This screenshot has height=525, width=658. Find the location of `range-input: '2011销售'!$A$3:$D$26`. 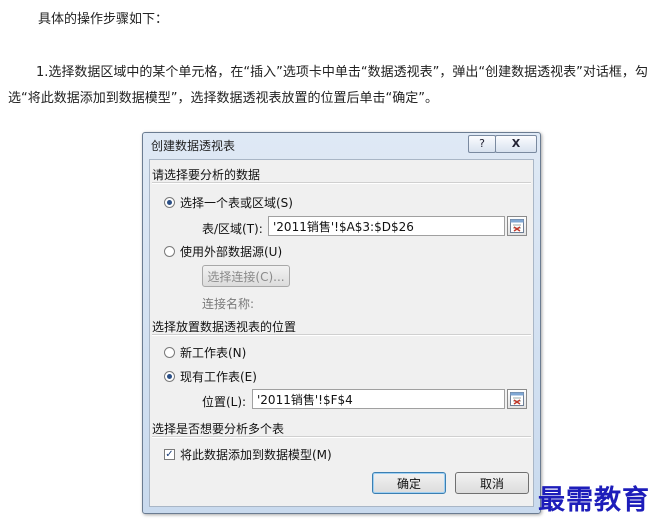

range-input: '2011销售'!$A$3:$D$26 is located at coordinates (386, 226).